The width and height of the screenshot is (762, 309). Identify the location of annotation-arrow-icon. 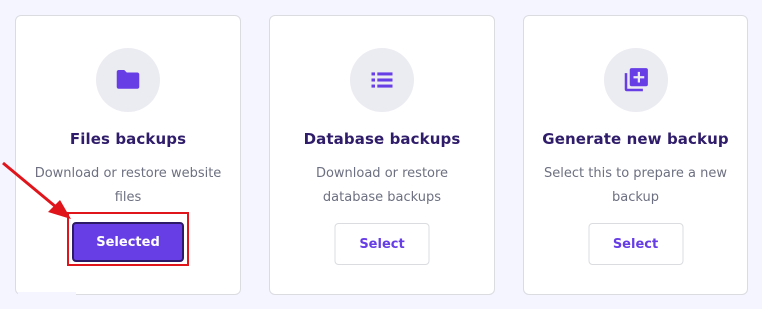
(36, 190).